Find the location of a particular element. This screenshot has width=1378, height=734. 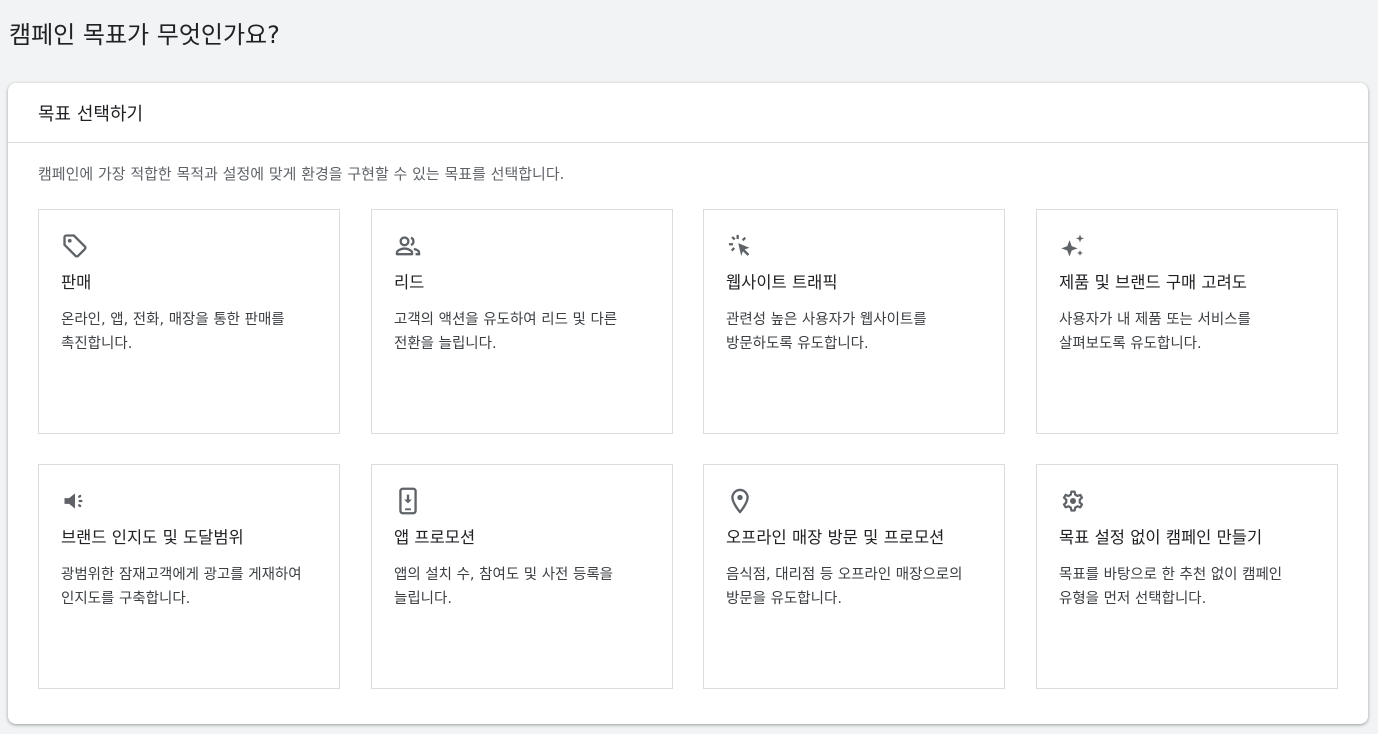

goal-card-title: 판매 is located at coordinates (76, 282).